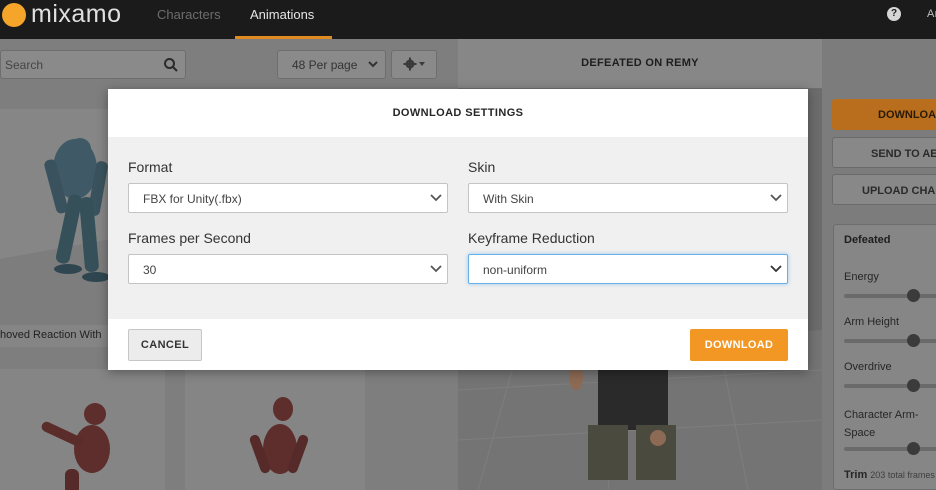 The height and width of the screenshot is (490, 936). Describe the element at coordinates (531, 238) in the screenshot. I see `keyframe-reduction-label: Keyframe Reduction` at that location.